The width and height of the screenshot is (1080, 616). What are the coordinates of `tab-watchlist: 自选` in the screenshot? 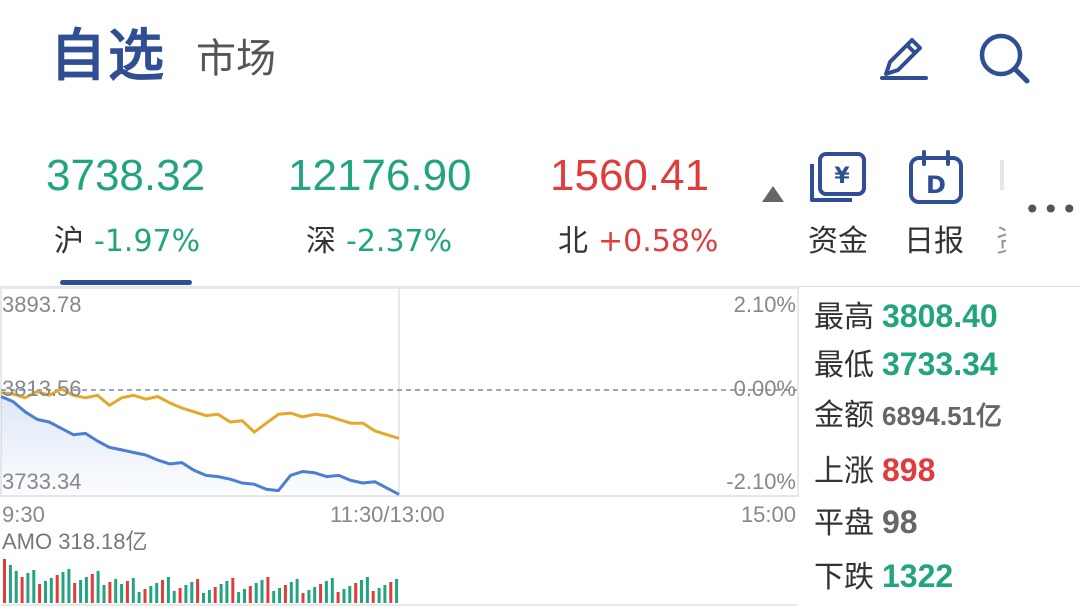 It's located at (108, 57).